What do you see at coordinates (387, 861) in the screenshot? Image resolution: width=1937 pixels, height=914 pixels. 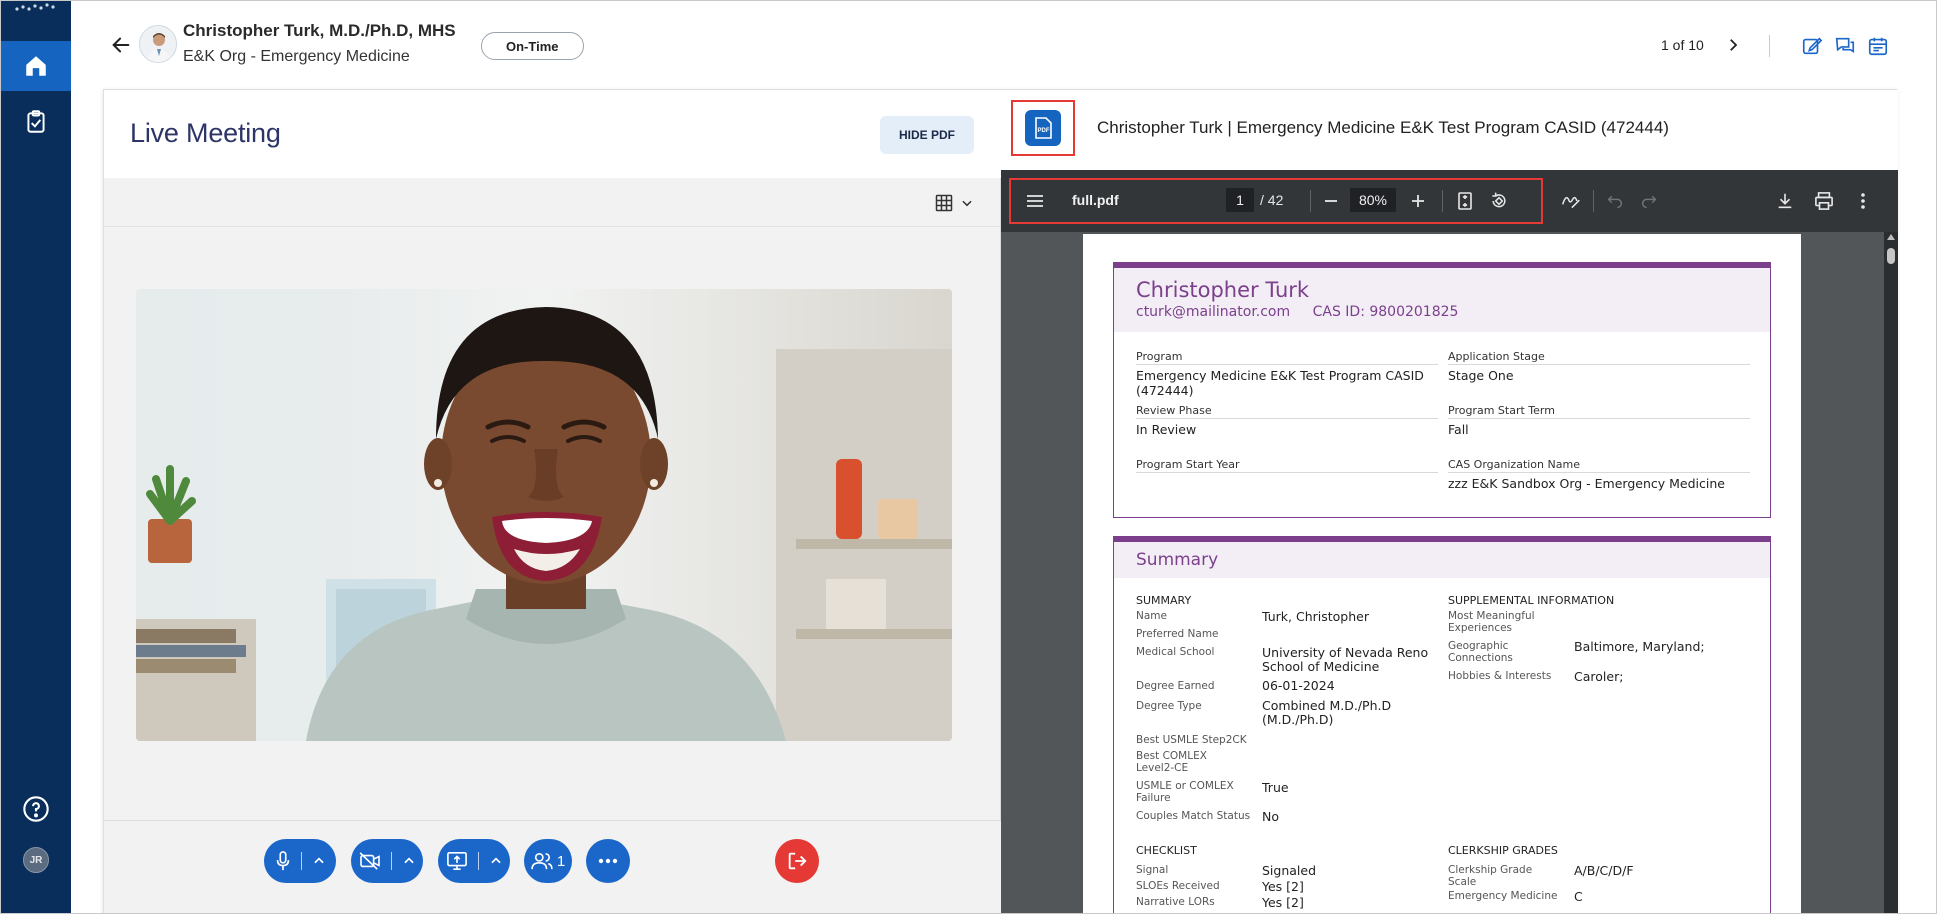 I see `camera-button` at bounding box center [387, 861].